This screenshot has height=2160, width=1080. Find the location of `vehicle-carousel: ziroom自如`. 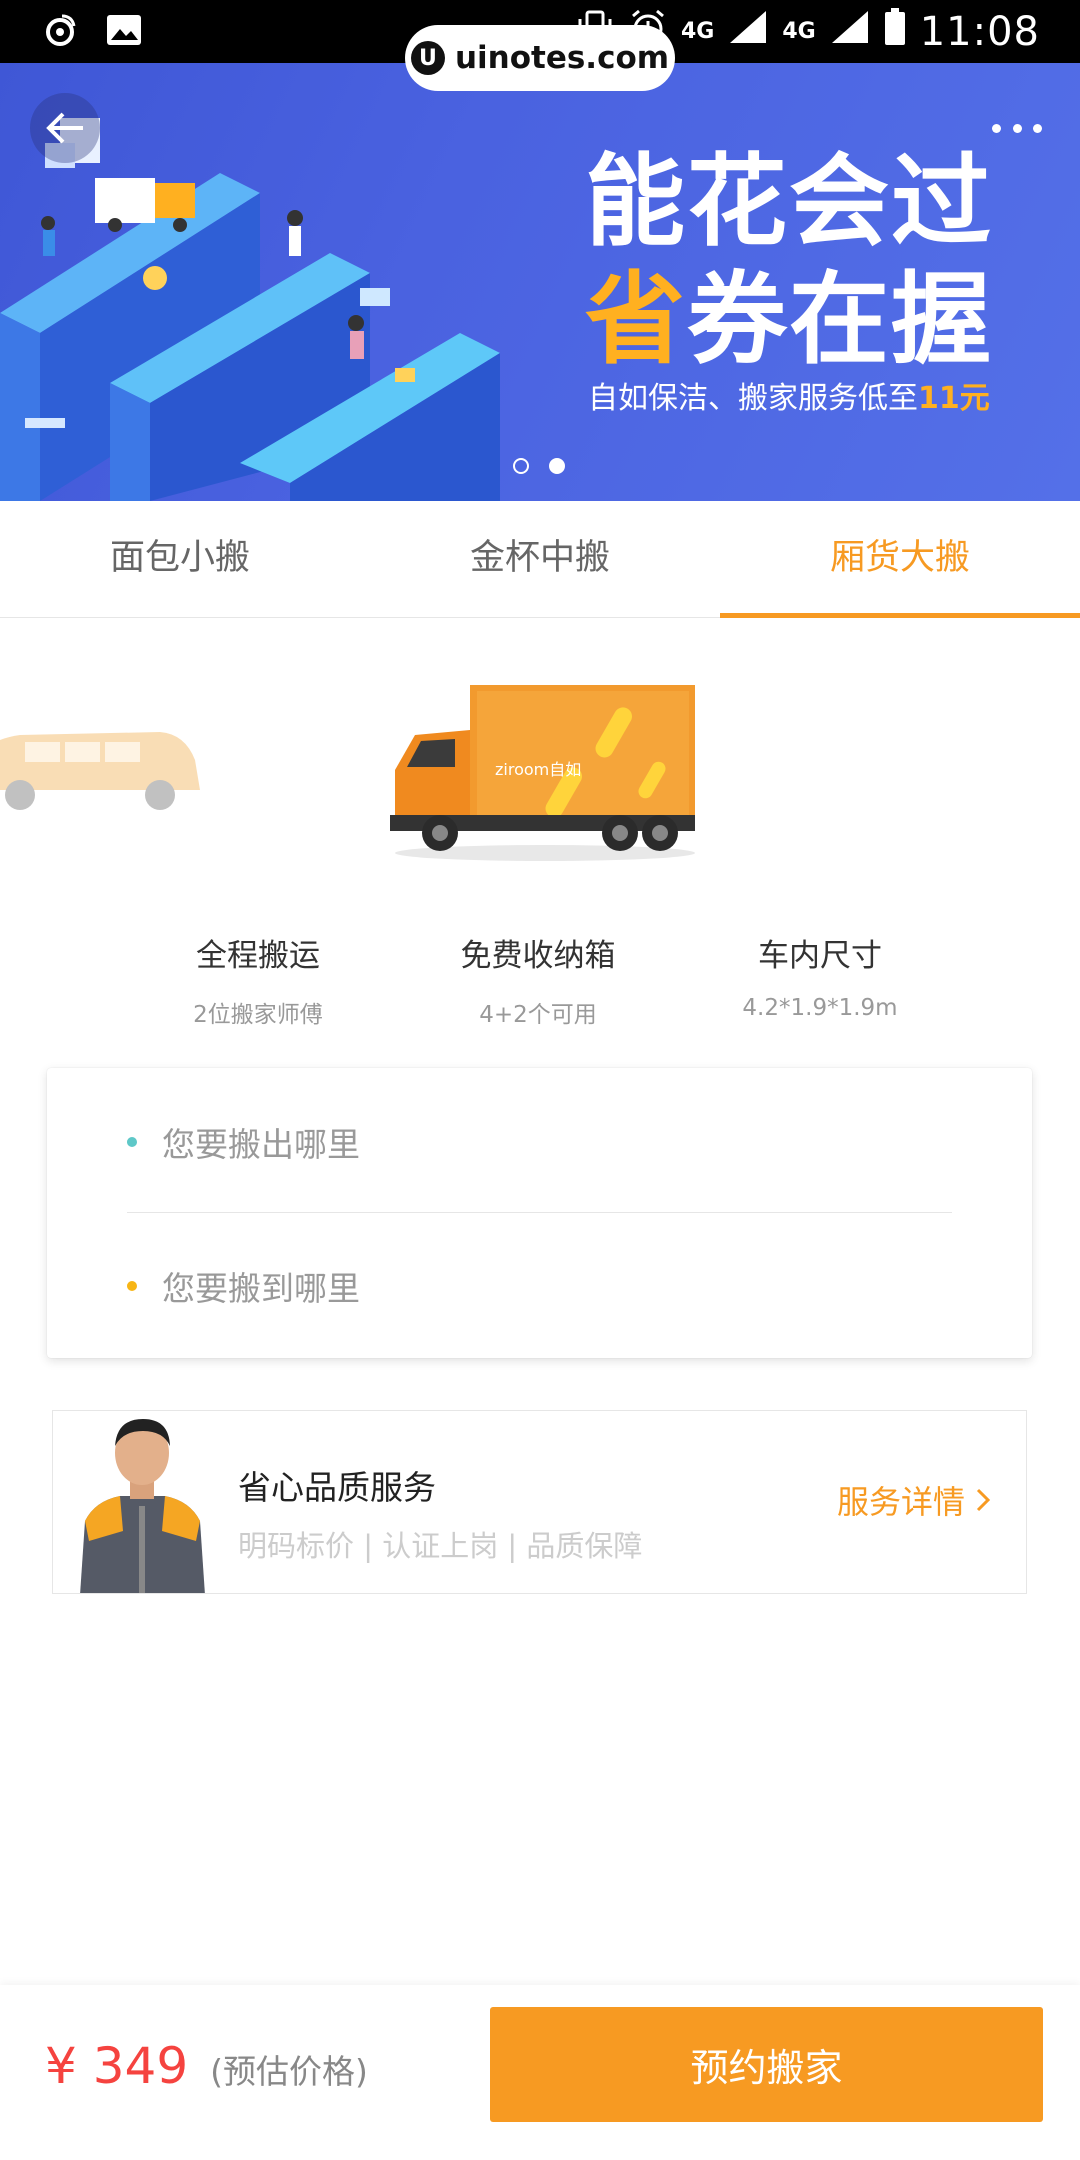

vehicle-carousel: ziroom自如 is located at coordinates (540, 760).